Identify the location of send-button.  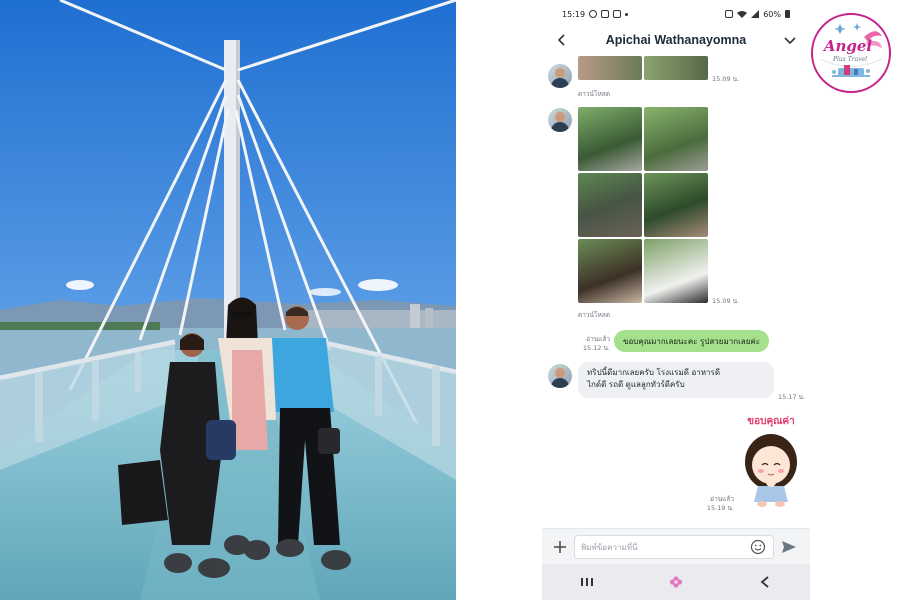
(789, 547).